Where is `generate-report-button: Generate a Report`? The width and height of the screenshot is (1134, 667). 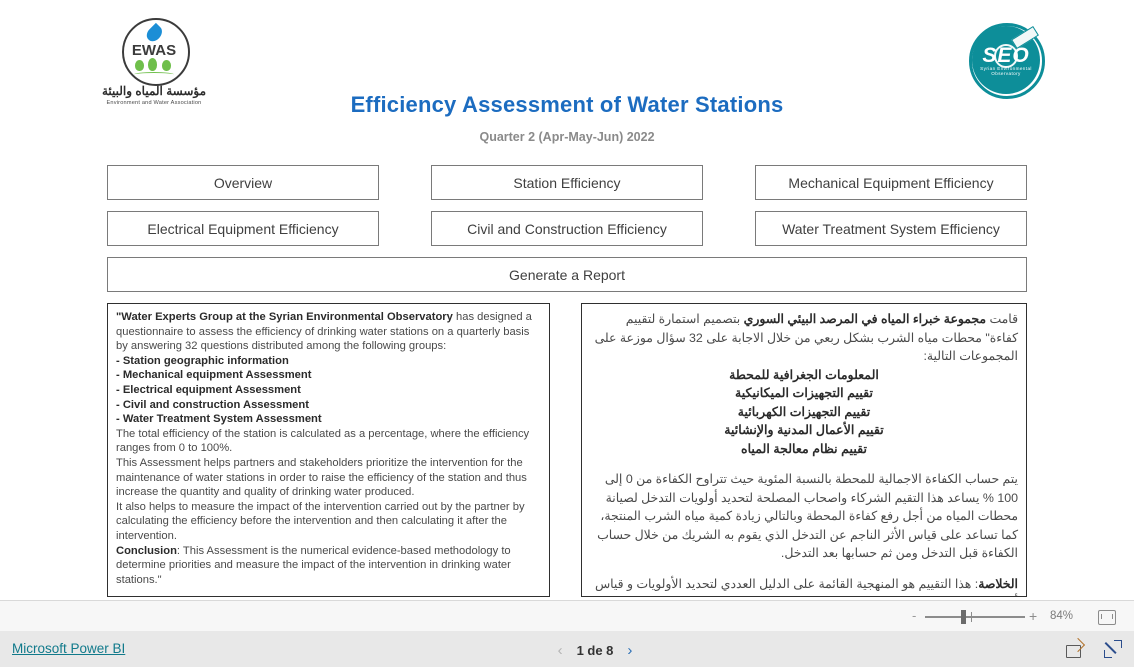 generate-report-button: Generate a Report is located at coordinates (567, 274).